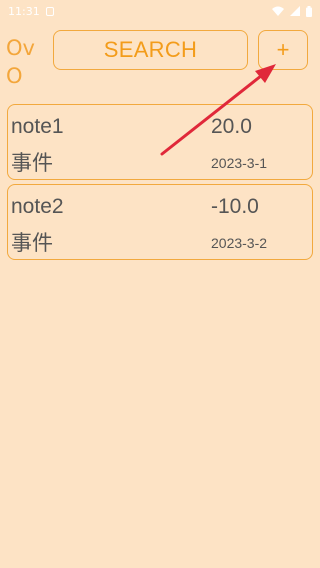  I want to click on note-date: 2023-3-1, so click(239, 163).